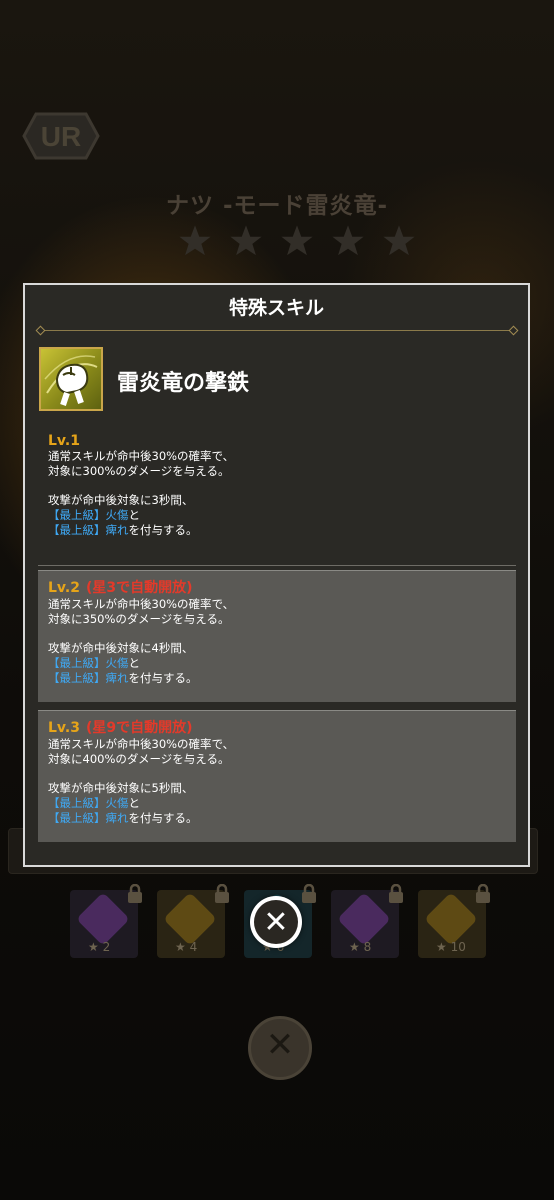  I want to click on skill-slot: ★ 4, so click(193, 921).